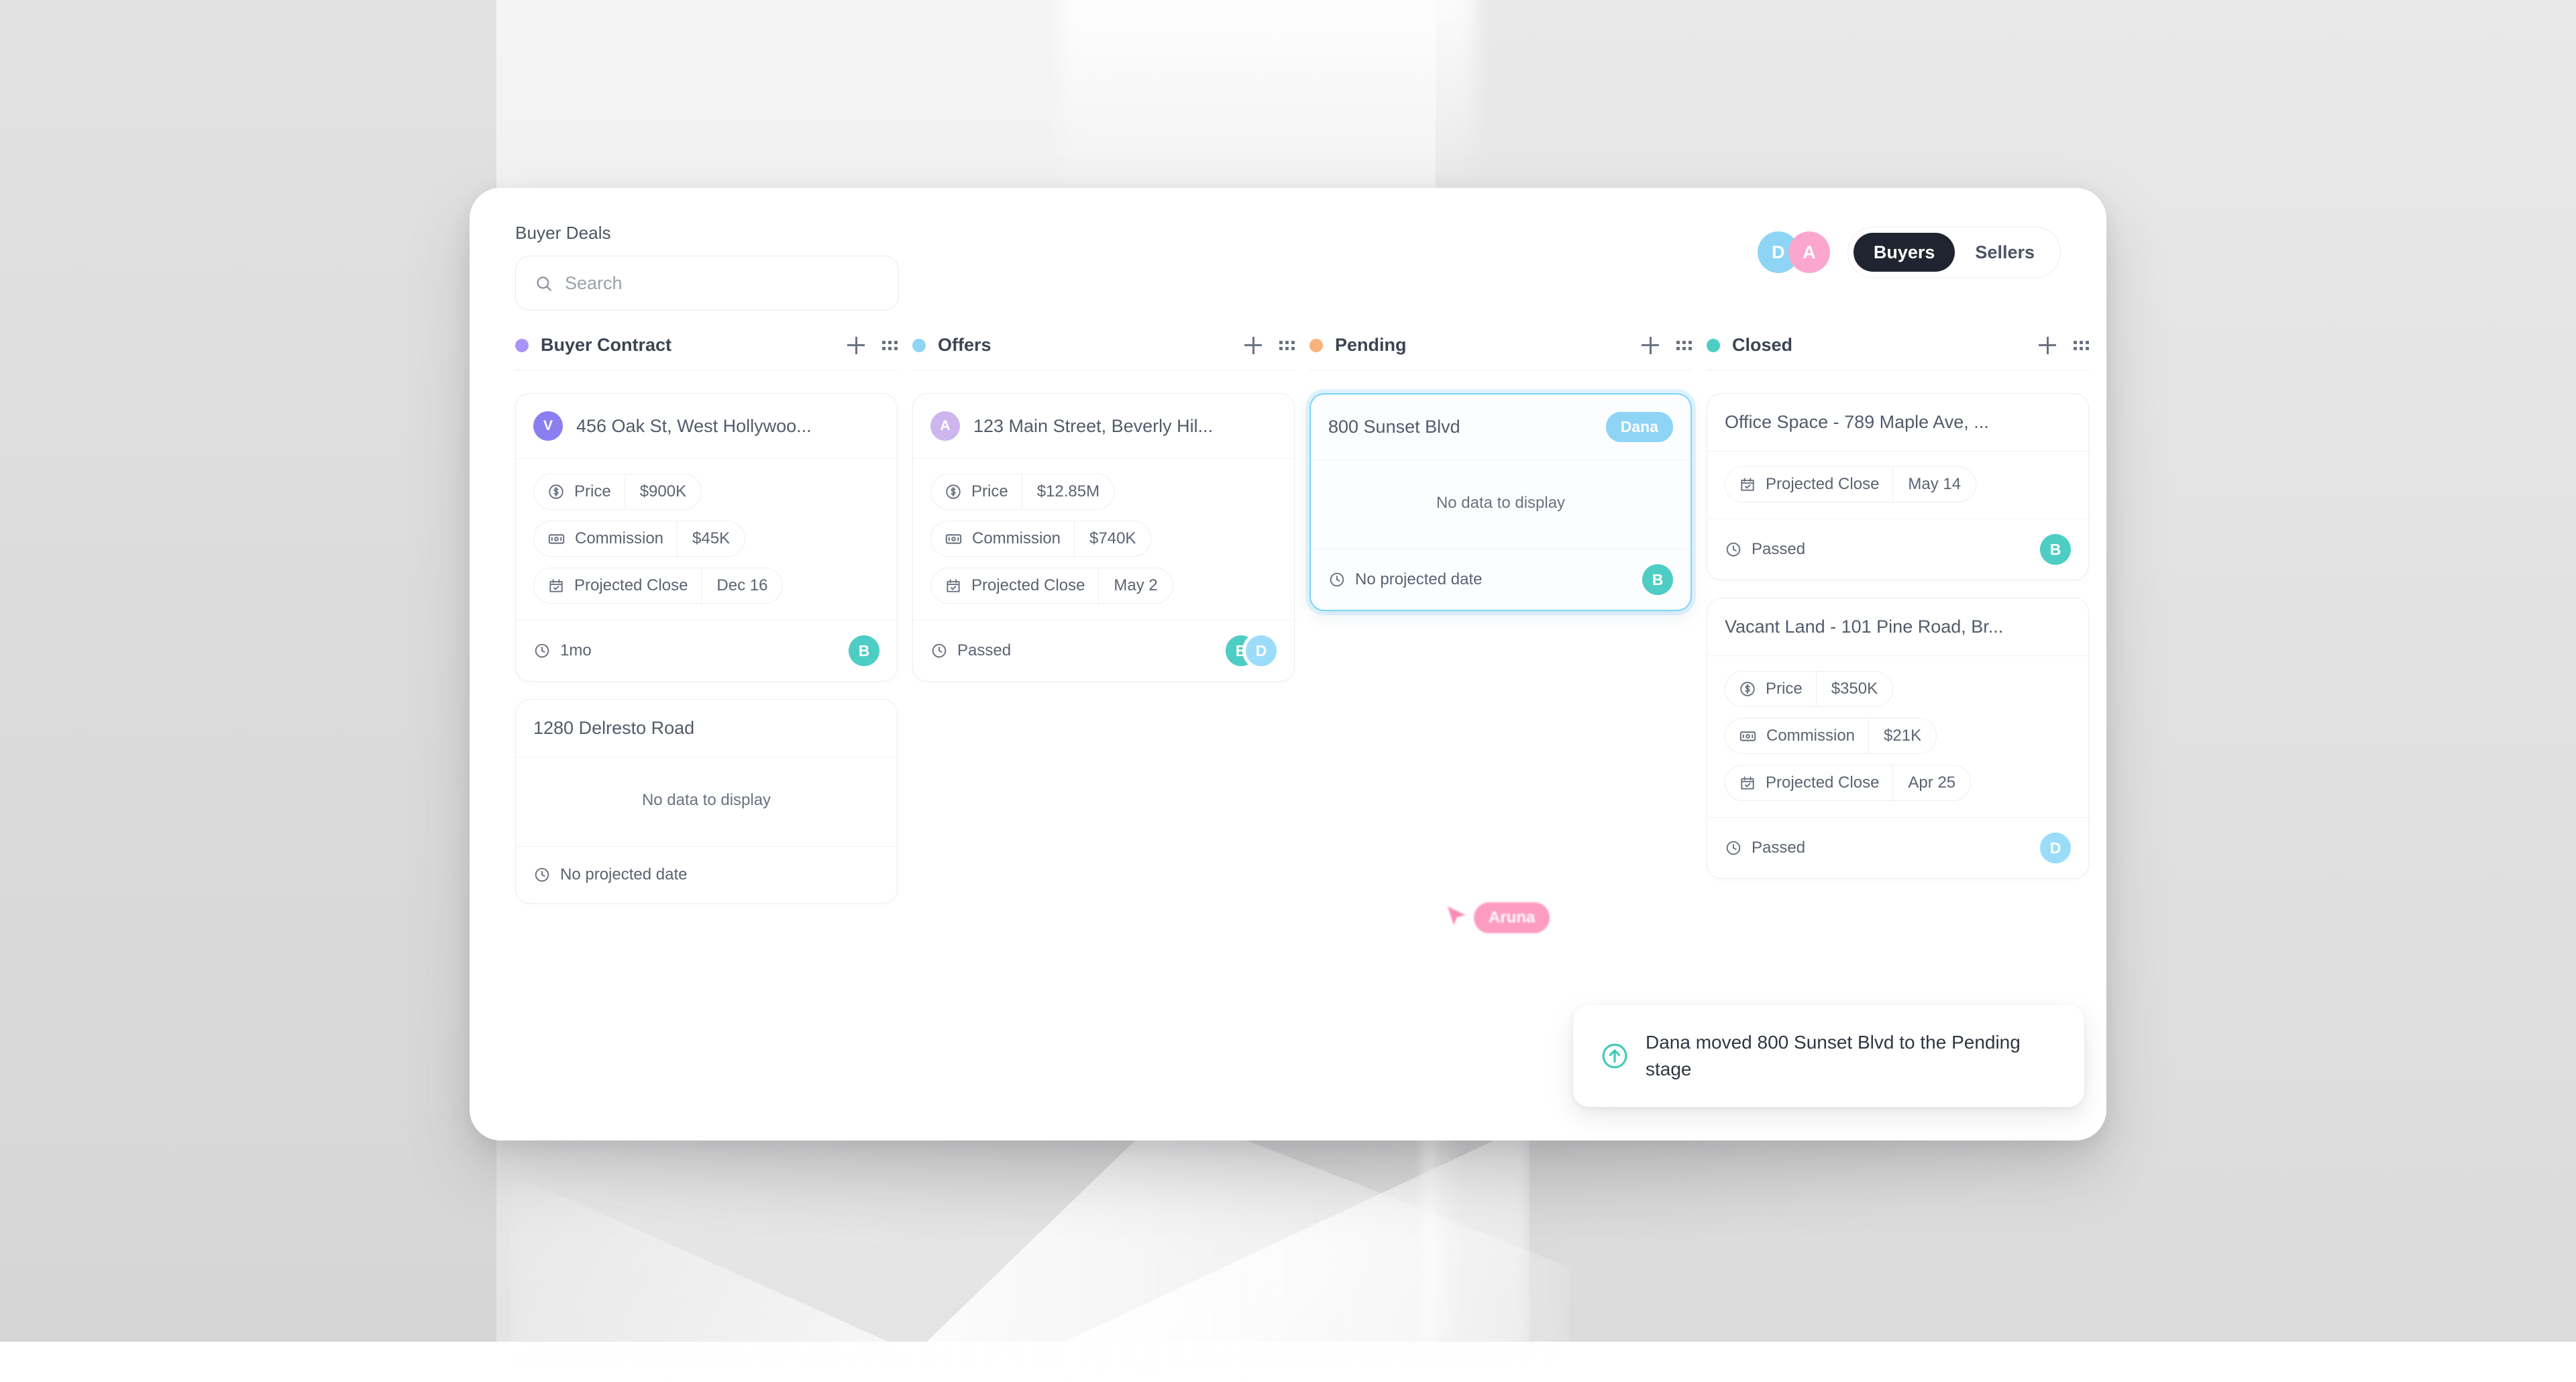  Describe the element at coordinates (1135, 585) in the screenshot. I see `deal-field-value: May 2` at that location.